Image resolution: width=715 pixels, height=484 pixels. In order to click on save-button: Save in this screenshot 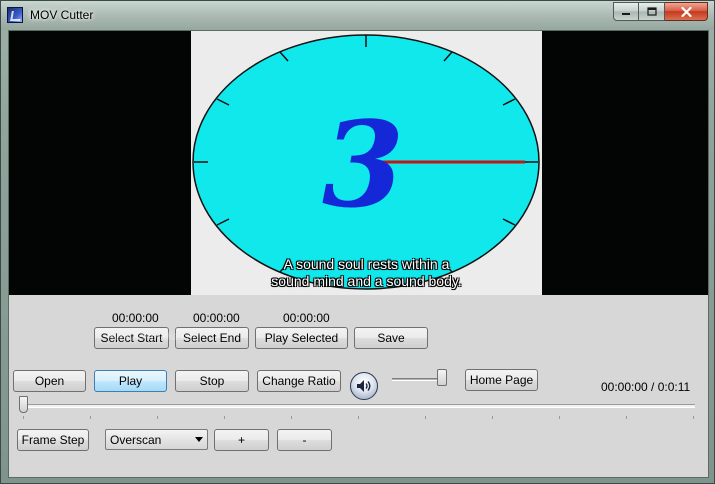, I will do `click(391, 338)`.